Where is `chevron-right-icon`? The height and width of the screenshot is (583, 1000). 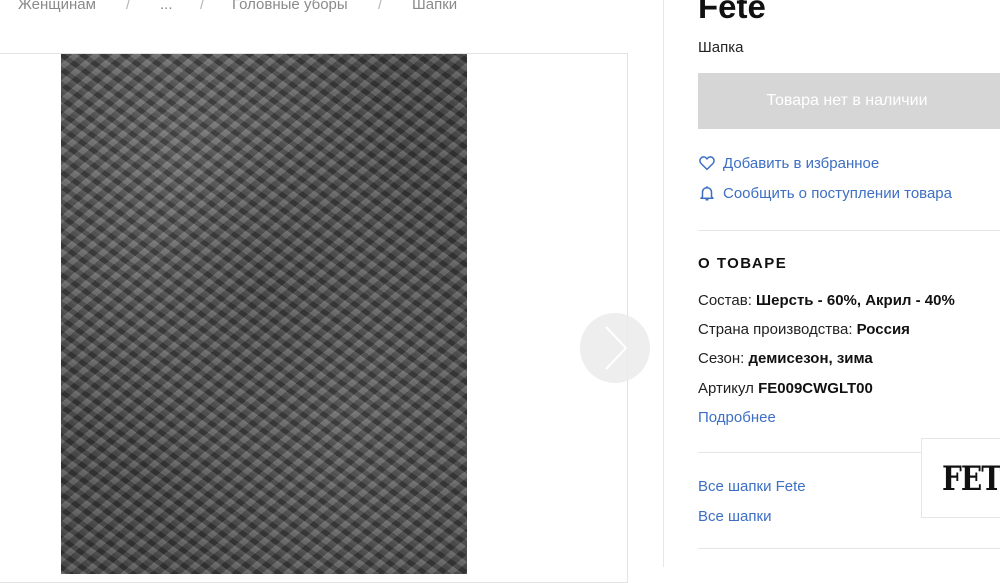
chevron-right-icon is located at coordinates (616, 348).